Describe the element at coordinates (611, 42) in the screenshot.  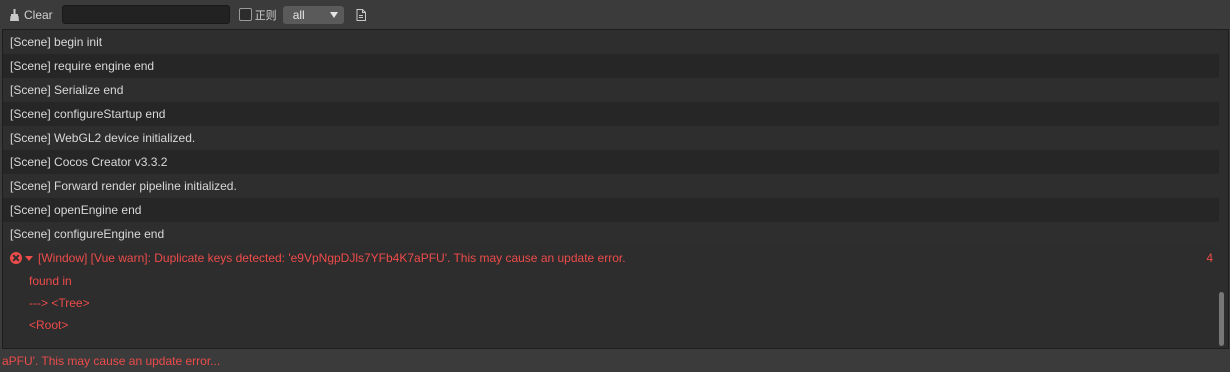
I see `log-entry: [Scene] begin init` at that location.